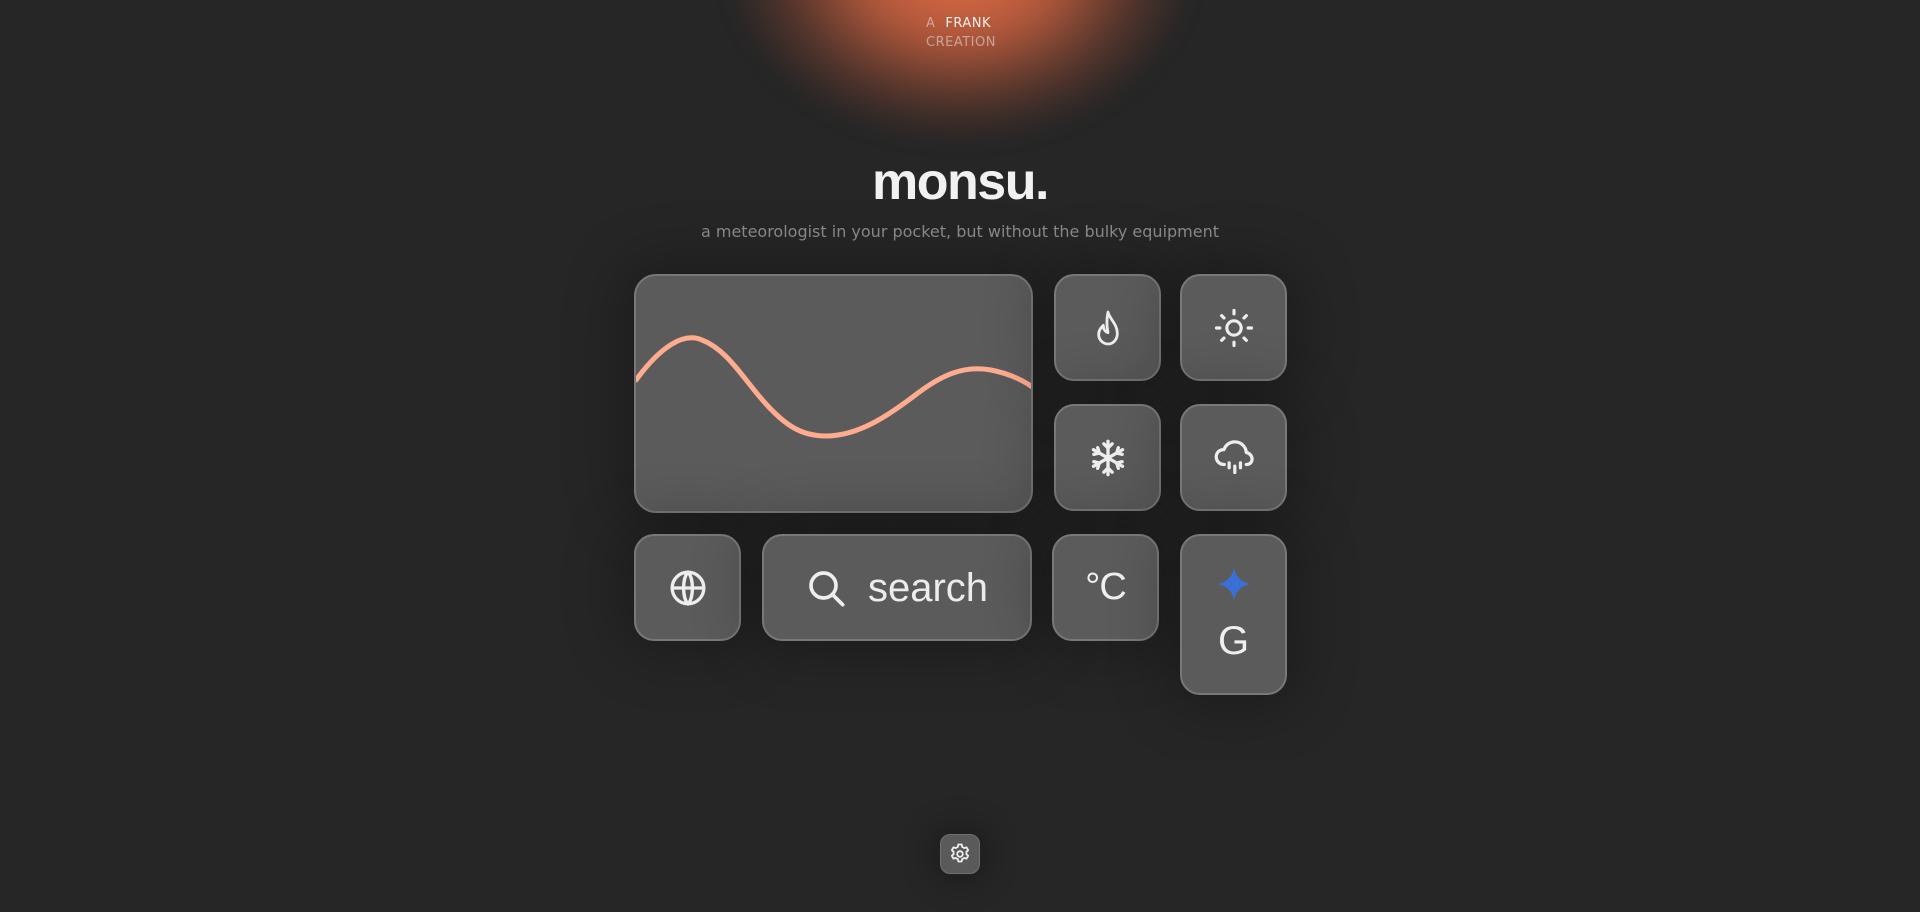 The width and height of the screenshot is (1920, 912). Describe the element at coordinates (931, 23) in the screenshot. I see `credit-prefix: A` at that location.